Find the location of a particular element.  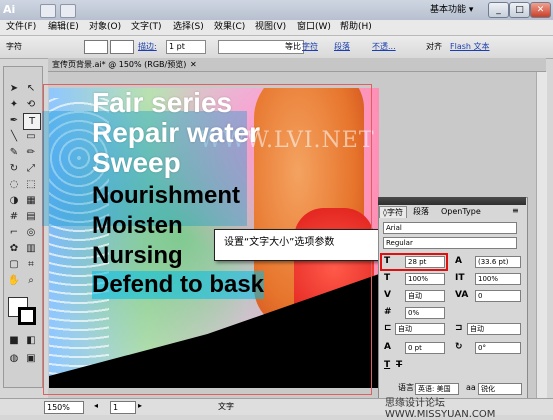

direct-selection-icon: ↖ is located at coordinates (31, 88).